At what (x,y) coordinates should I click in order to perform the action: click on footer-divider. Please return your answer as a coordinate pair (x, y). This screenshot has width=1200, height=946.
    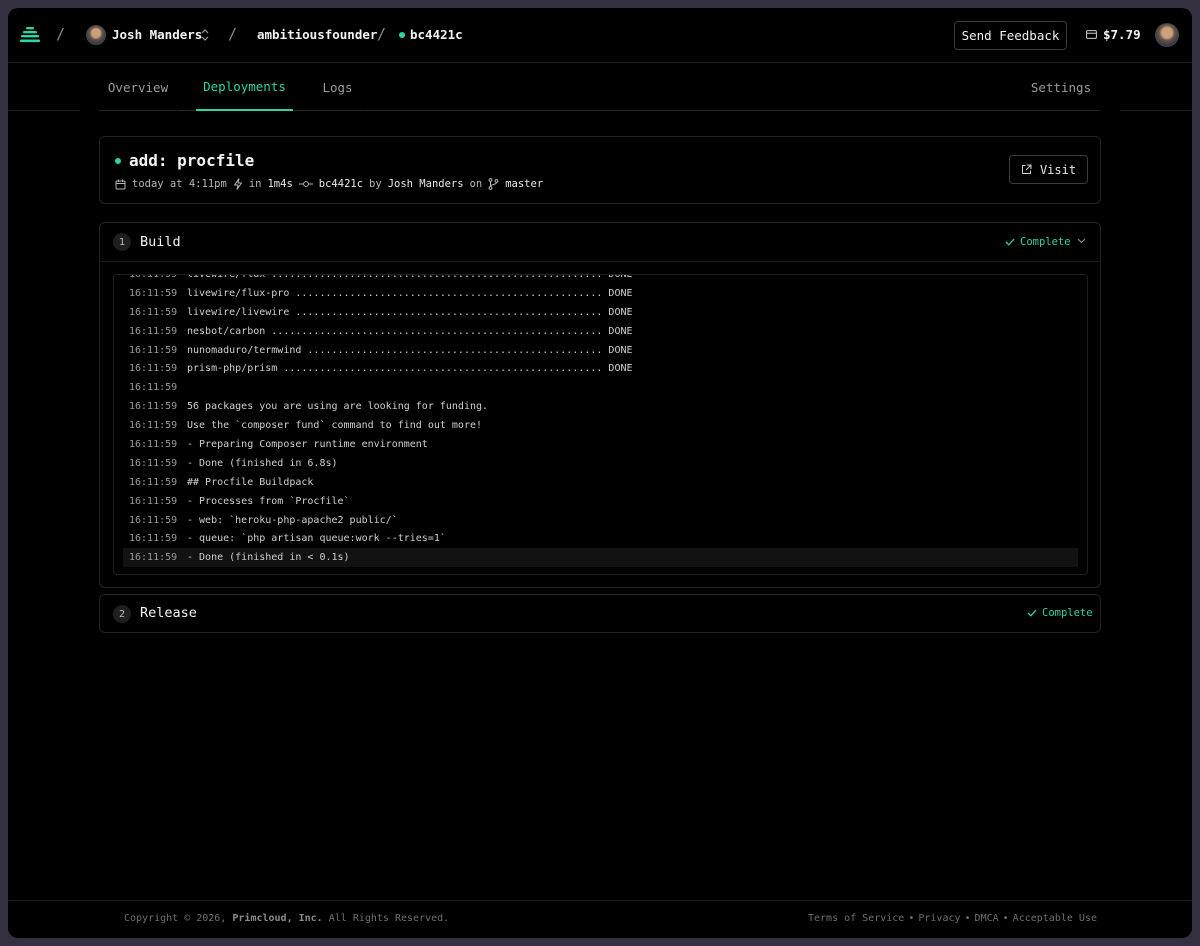
    Looking at the image, I should click on (600, 900).